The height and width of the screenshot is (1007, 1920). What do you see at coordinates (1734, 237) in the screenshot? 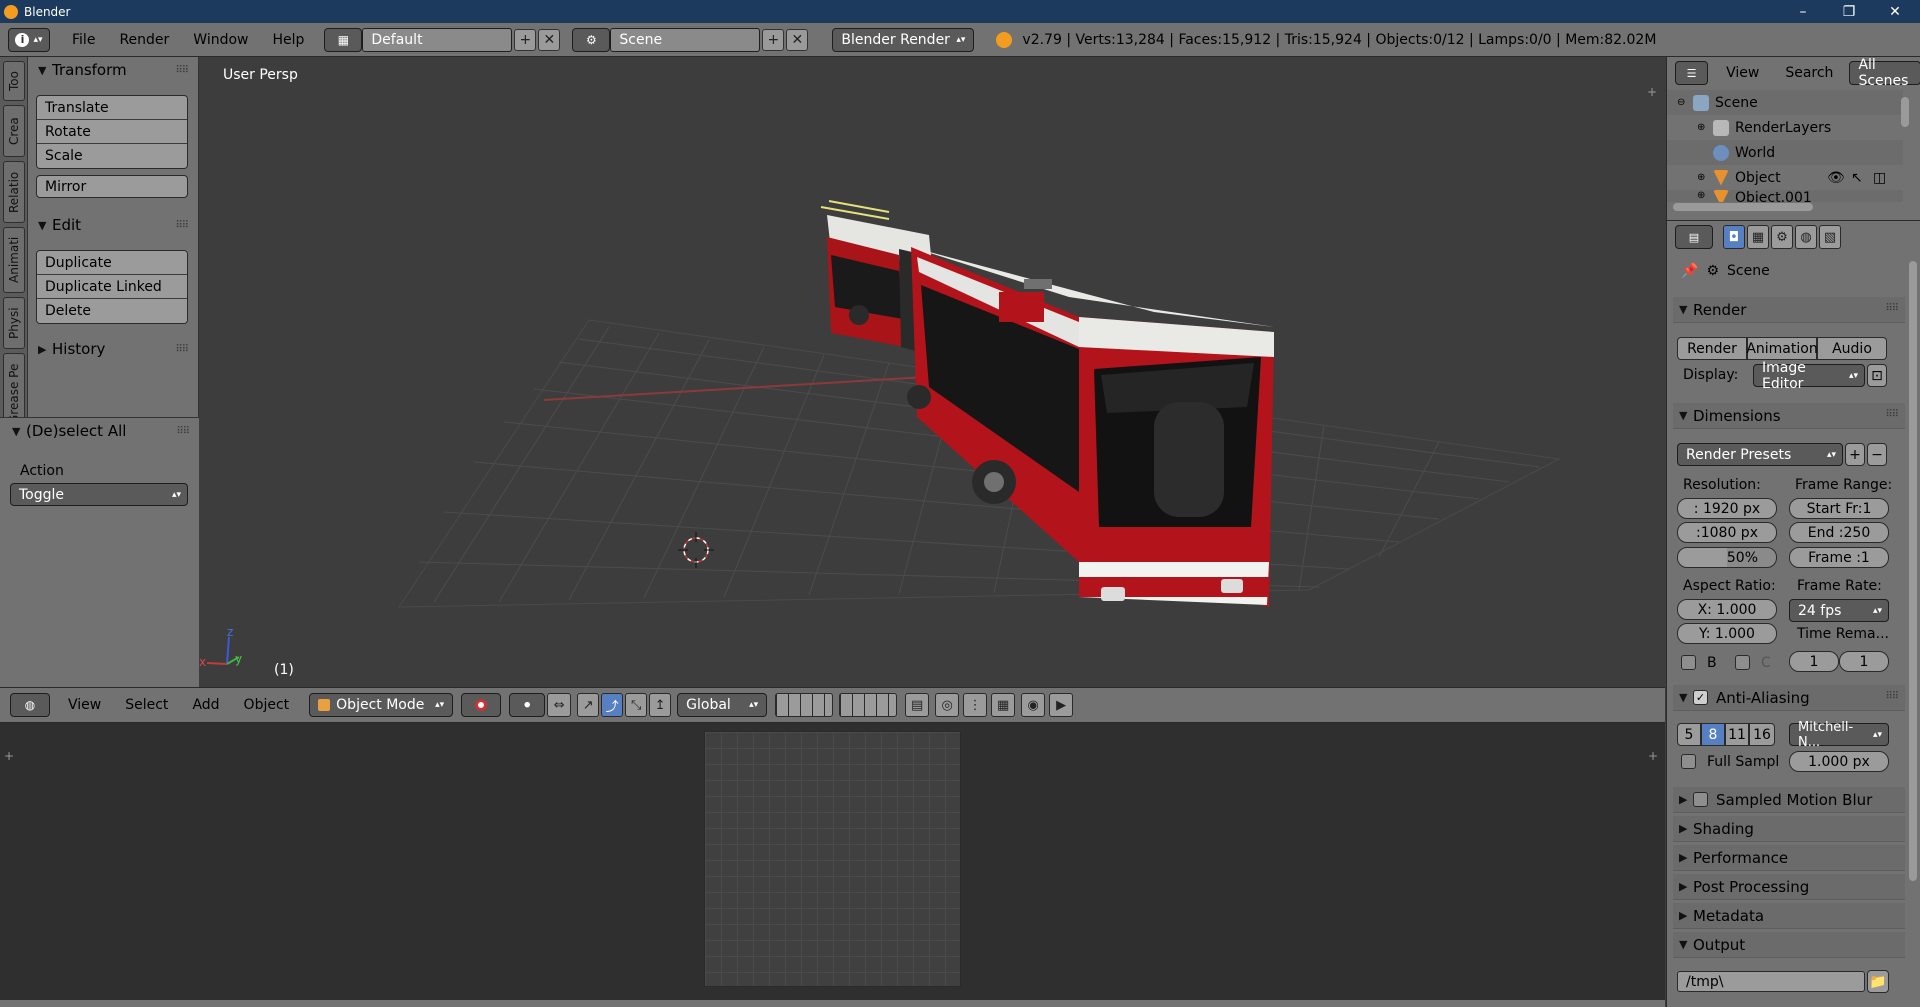
I see `render-tab-icon: ◘` at bounding box center [1734, 237].